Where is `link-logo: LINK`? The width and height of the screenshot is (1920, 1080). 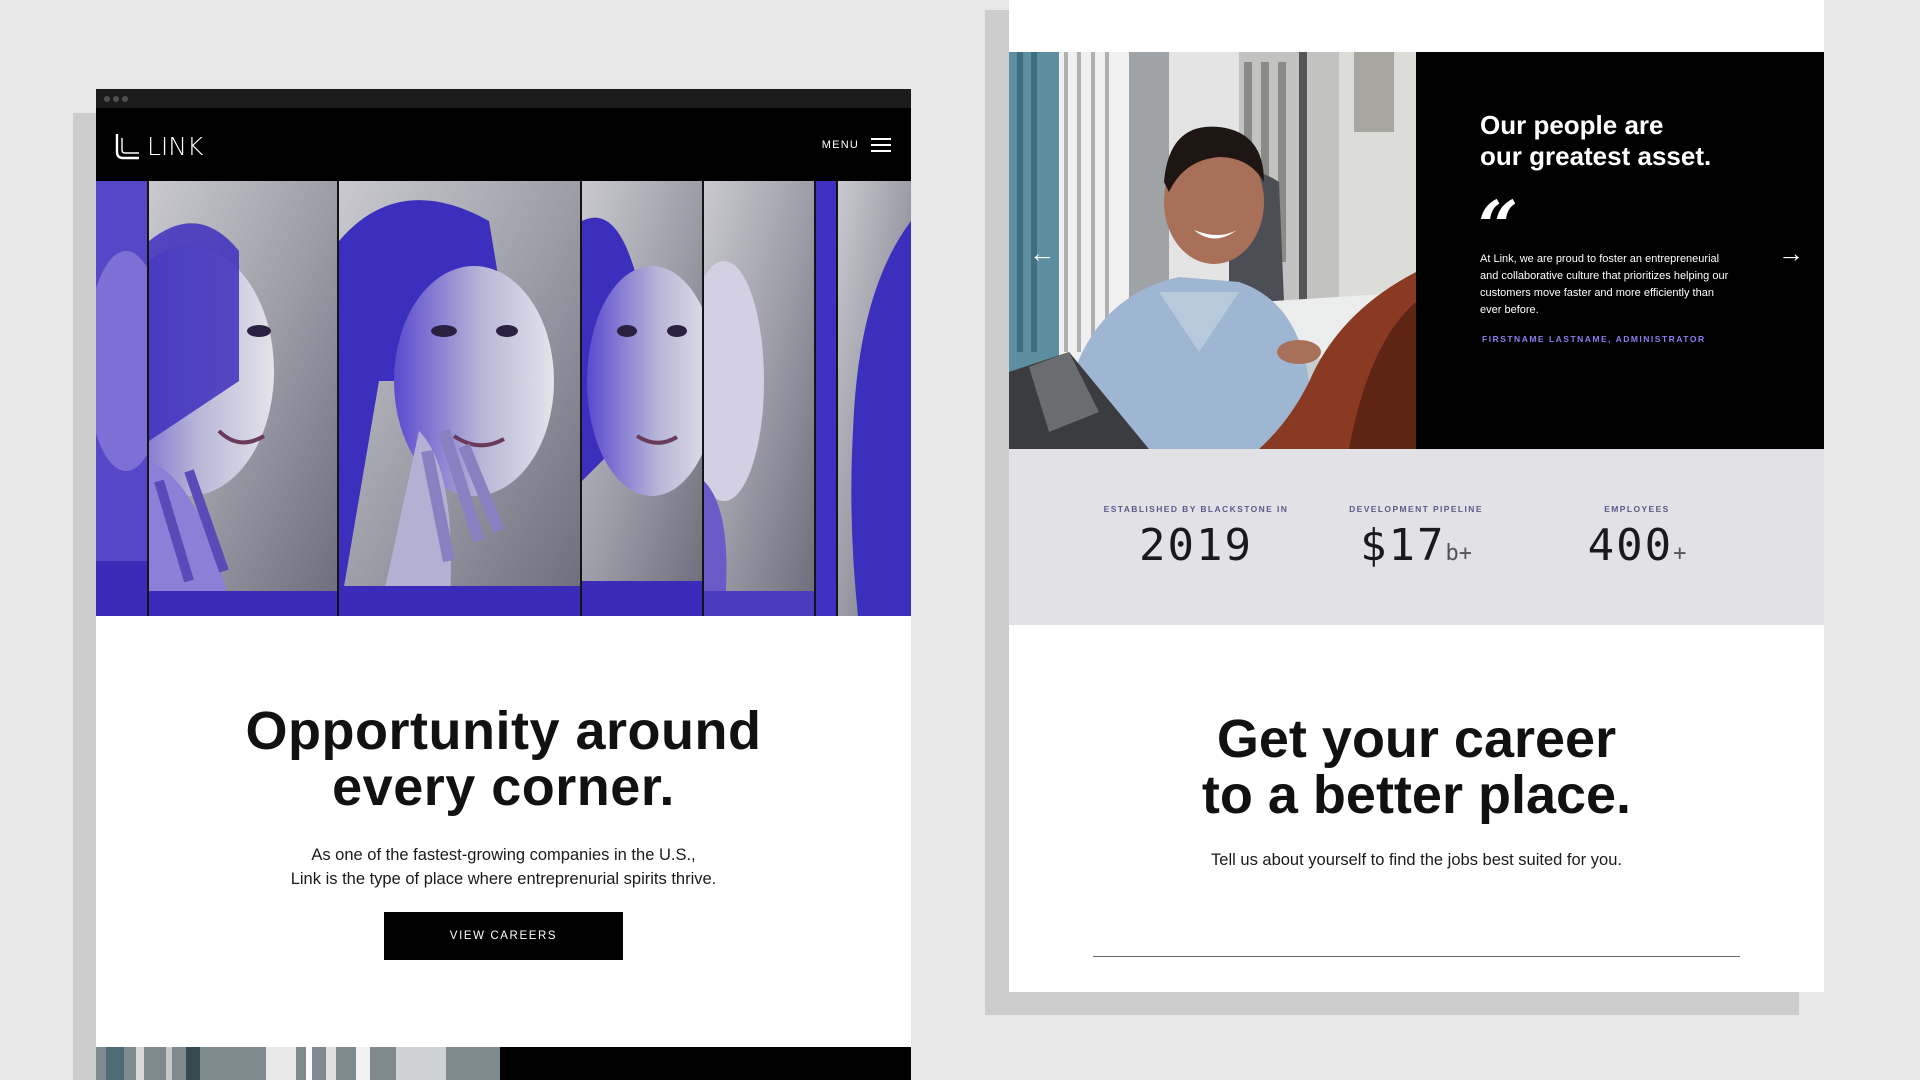
link-logo: LINK is located at coordinates (159, 146).